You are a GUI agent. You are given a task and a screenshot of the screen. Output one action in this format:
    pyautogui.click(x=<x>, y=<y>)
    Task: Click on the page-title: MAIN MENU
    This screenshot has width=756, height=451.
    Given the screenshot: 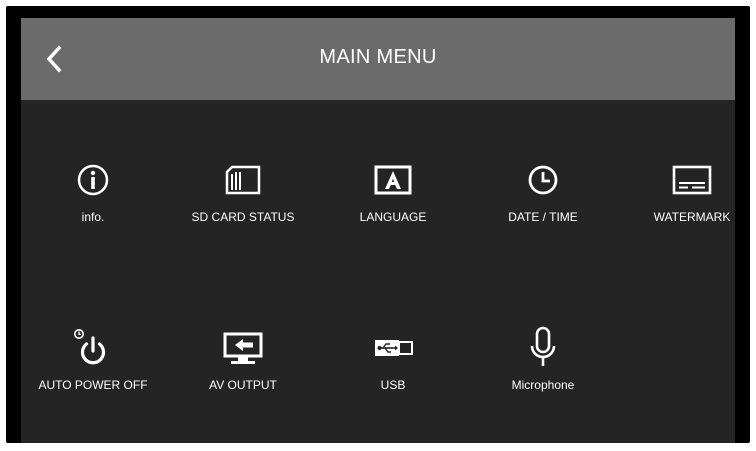 What is the action you would take?
    pyautogui.click(x=378, y=57)
    